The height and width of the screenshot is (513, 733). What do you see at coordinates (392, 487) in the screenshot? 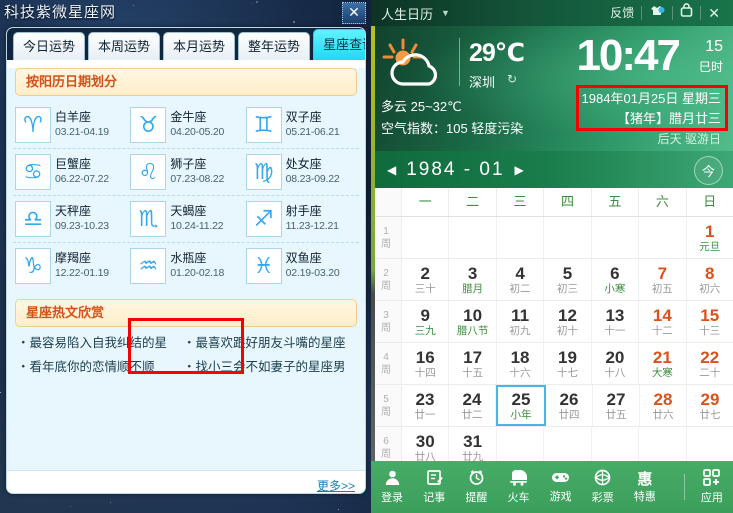
I see `toolbar-login: 登录` at bounding box center [392, 487].